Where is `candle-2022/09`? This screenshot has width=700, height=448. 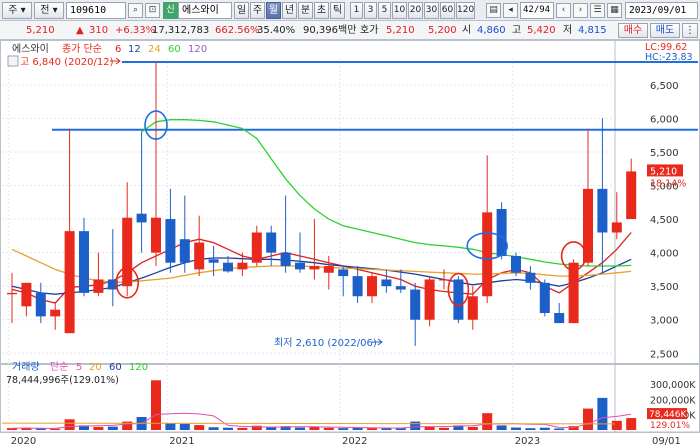
candle-2022/09 is located at coordinates (458, 300).